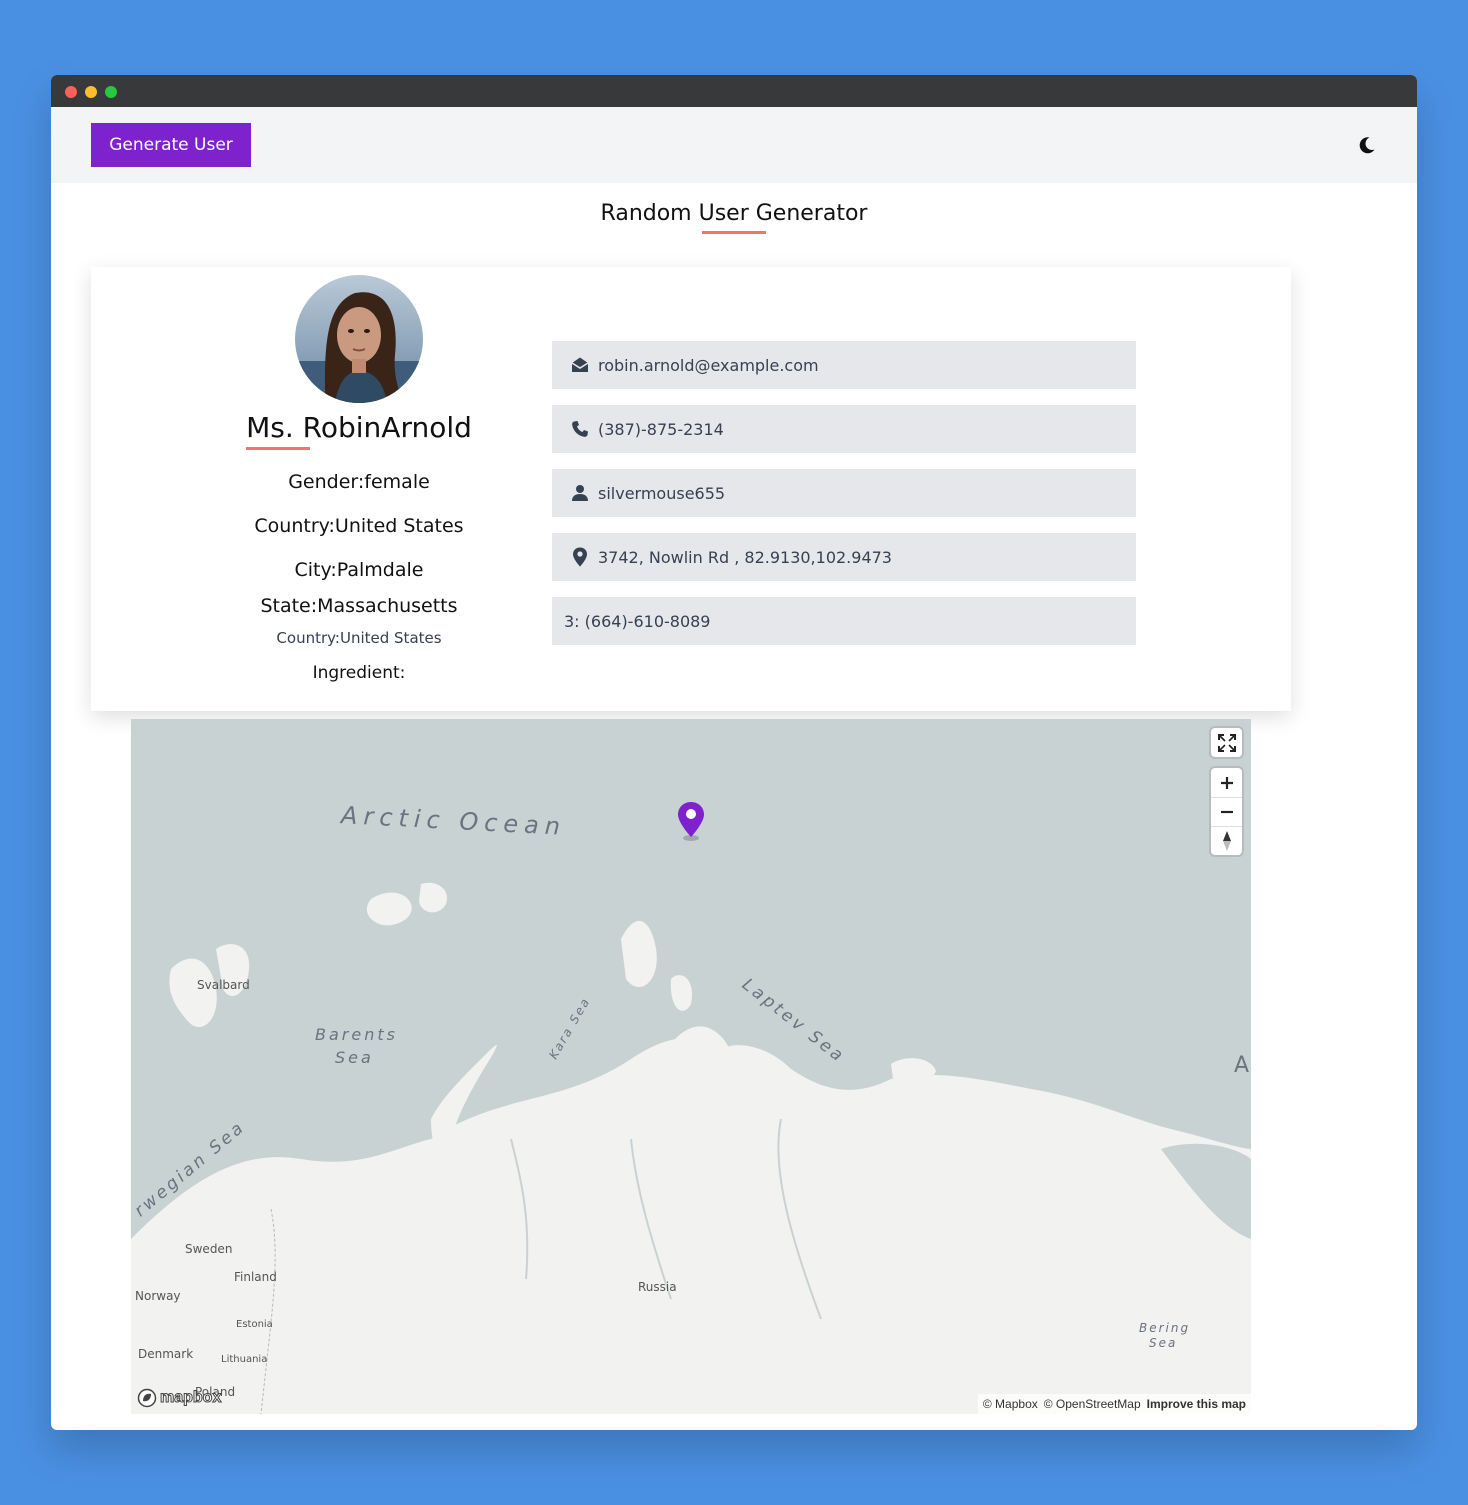 Image resolution: width=1468 pixels, height=1505 pixels. What do you see at coordinates (359, 339) in the screenshot?
I see `avatar` at bounding box center [359, 339].